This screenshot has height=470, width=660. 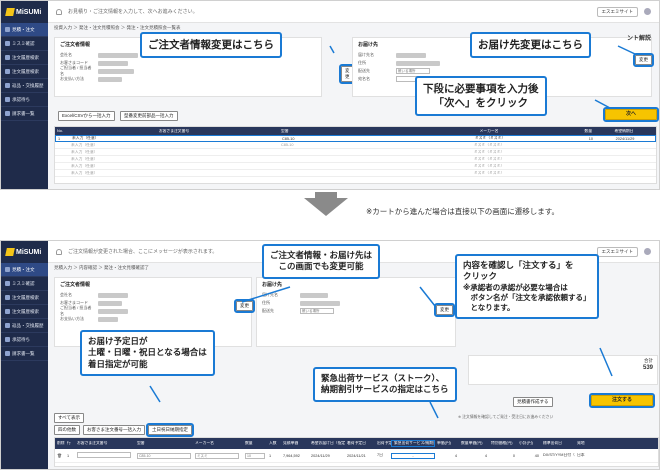 What do you see at coordinates (355, 131) in the screenshot?
I see `order-table-header: No. お客さま注文番号 型番 メーカー名 数量 希望納期日` at bounding box center [355, 131].